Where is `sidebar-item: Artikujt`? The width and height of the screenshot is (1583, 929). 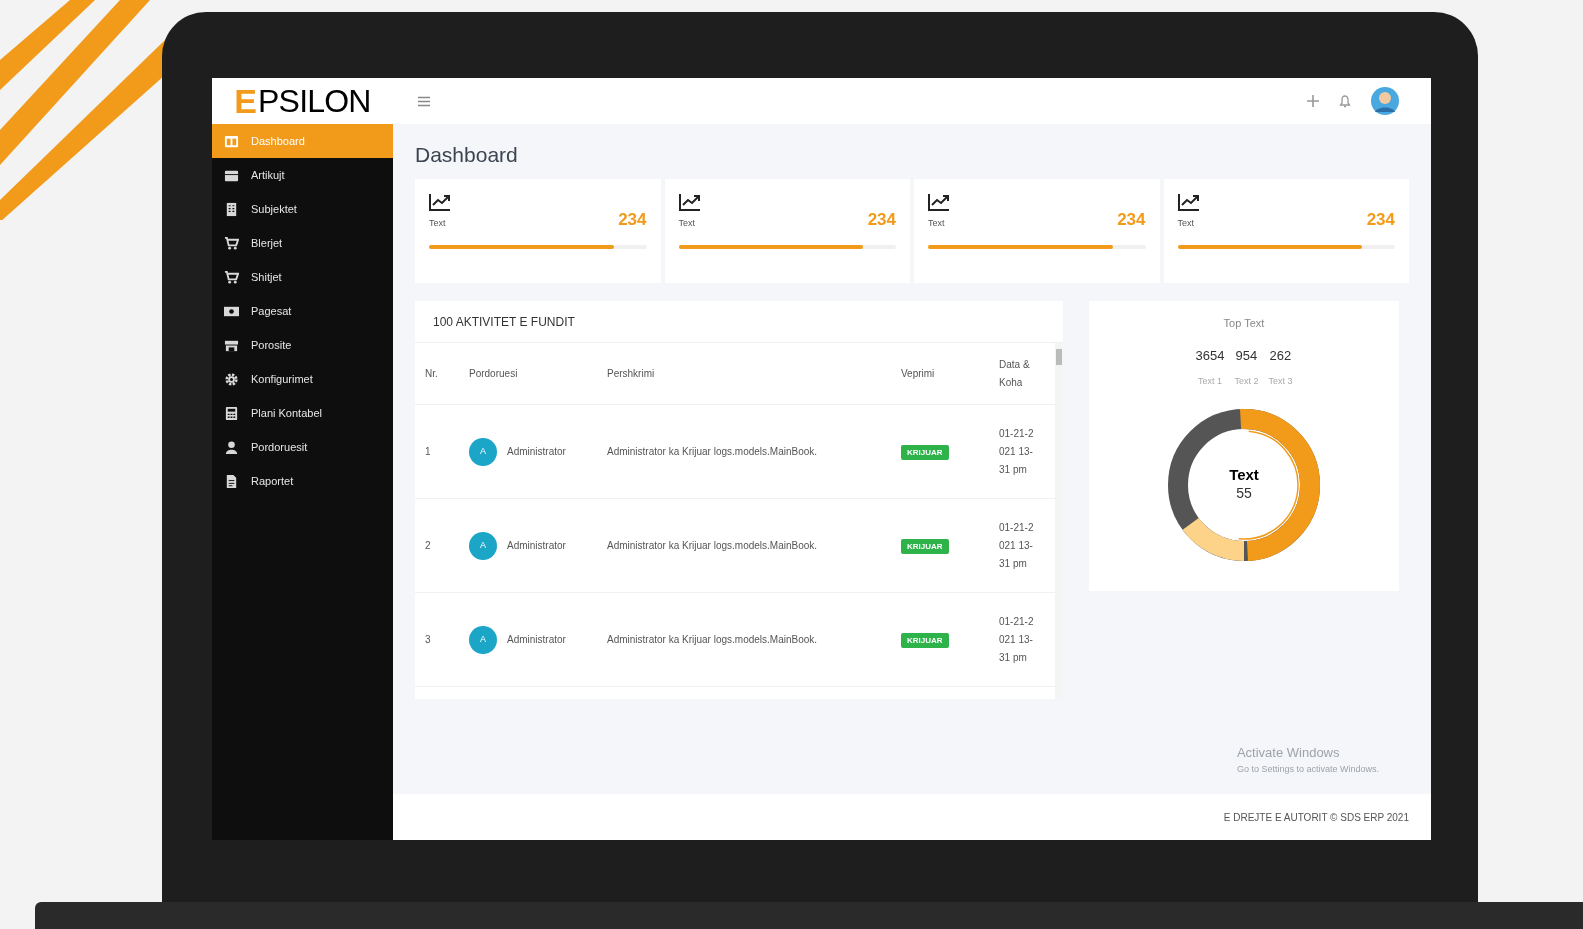 sidebar-item: Artikujt is located at coordinates (302, 175).